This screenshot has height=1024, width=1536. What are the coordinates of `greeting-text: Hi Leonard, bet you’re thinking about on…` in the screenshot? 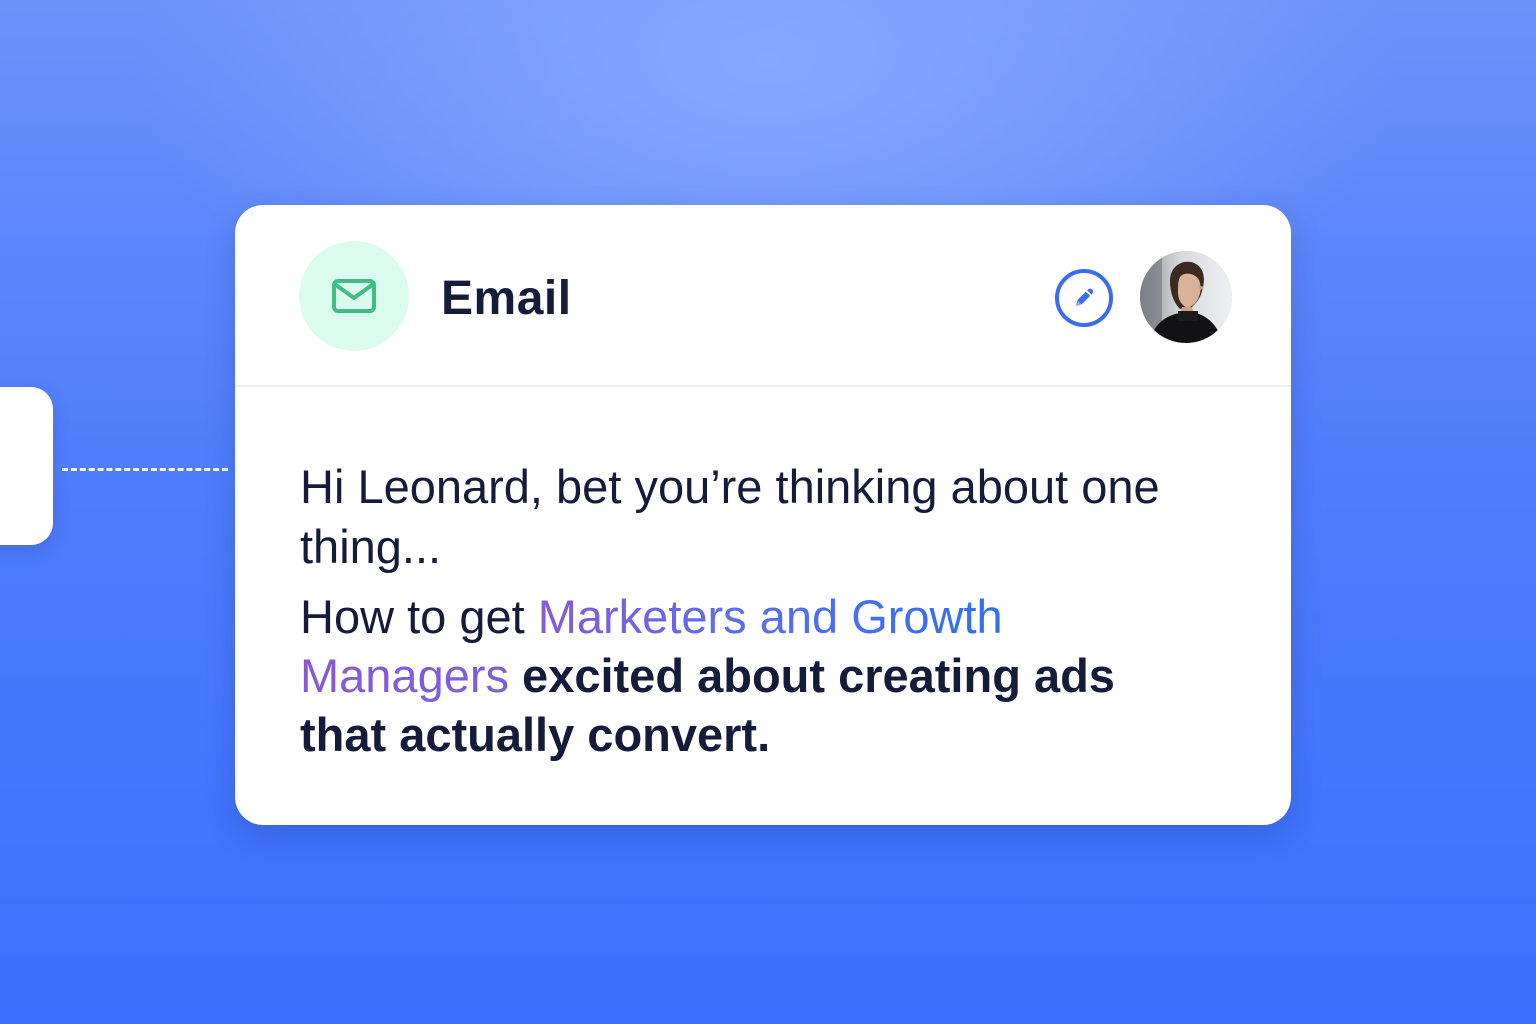 It's located at (730, 516).